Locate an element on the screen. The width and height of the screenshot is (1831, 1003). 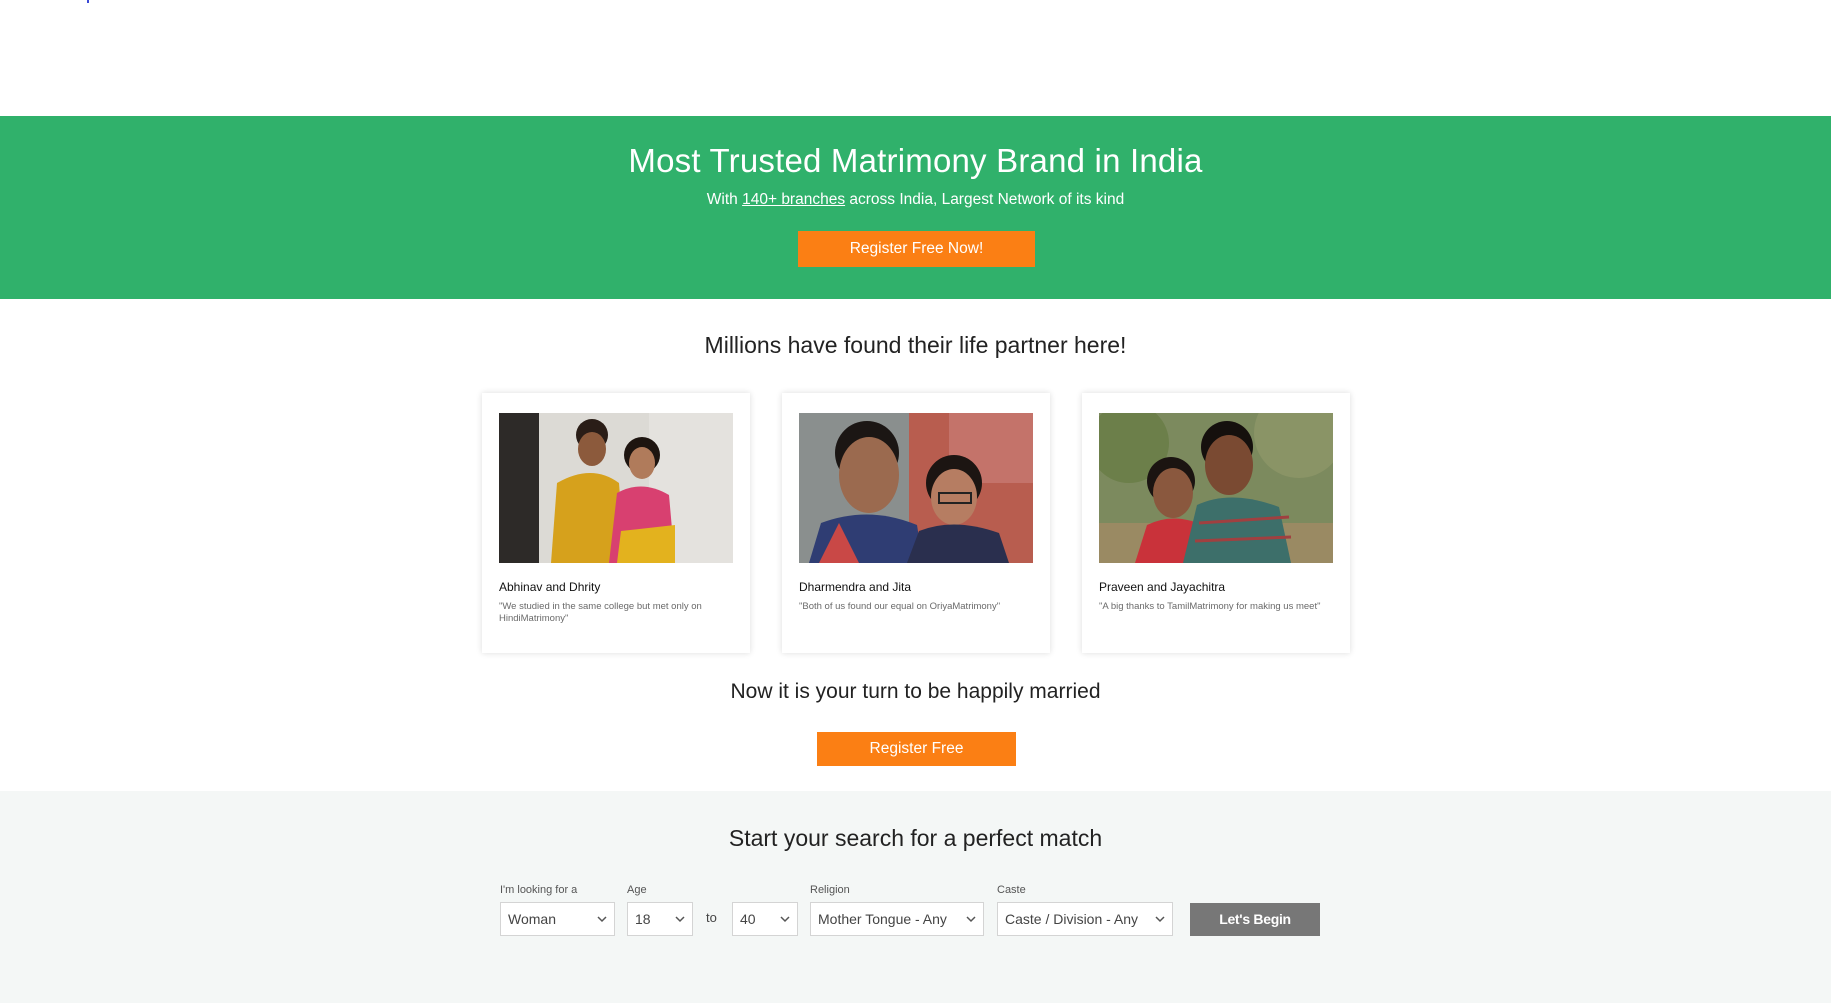
looking-for-value: Woman is located at coordinates (532, 919).